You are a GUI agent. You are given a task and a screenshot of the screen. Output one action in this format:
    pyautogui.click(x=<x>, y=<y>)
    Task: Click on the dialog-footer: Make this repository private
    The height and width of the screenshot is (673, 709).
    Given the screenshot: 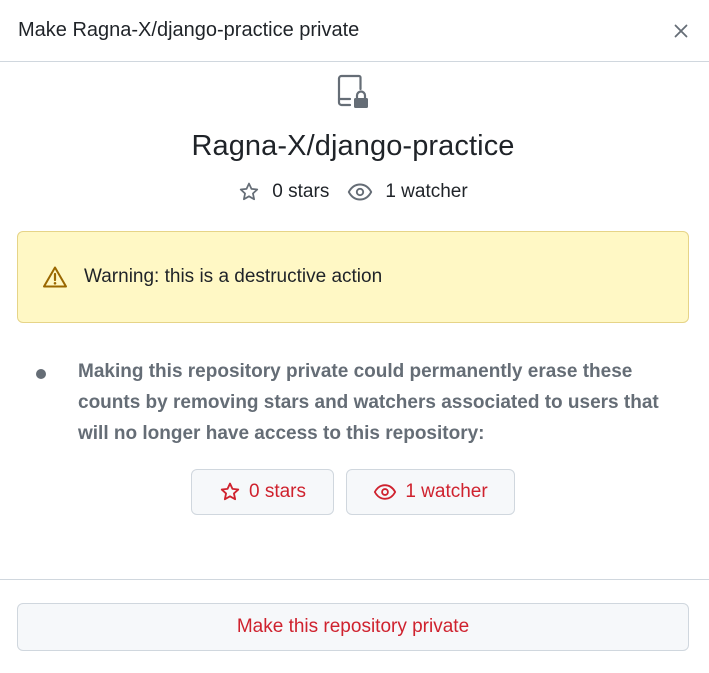 What is the action you would take?
    pyautogui.click(x=354, y=615)
    